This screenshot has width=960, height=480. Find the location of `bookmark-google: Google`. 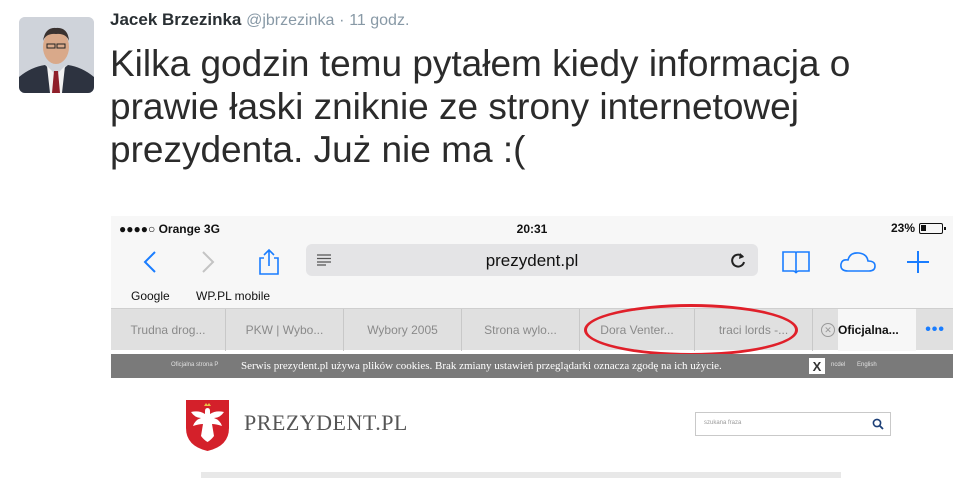

bookmark-google: Google is located at coordinates (150, 296).